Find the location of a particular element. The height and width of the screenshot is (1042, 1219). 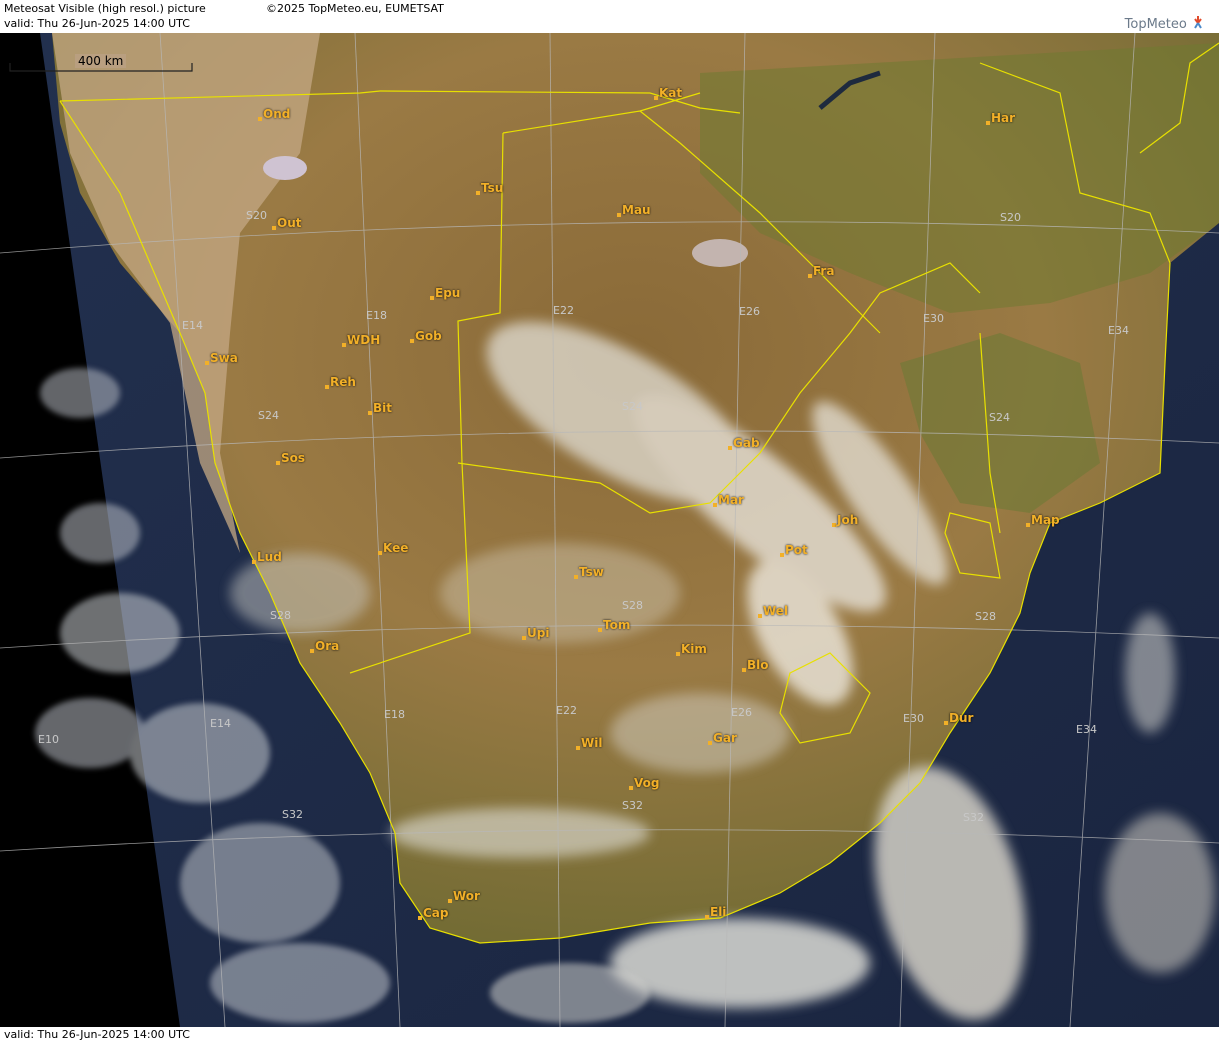

city-label: Wel is located at coordinates (775, 611).